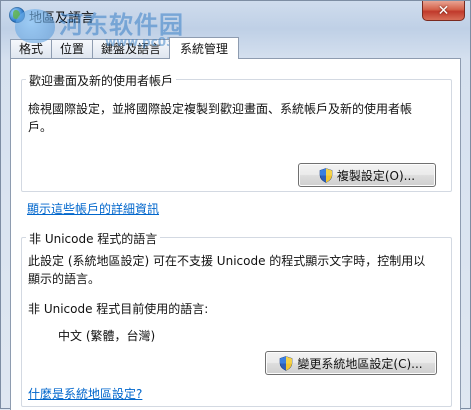 The image size is (471, 410). I want to click on tab-formats: 格式, so click(31, 48).